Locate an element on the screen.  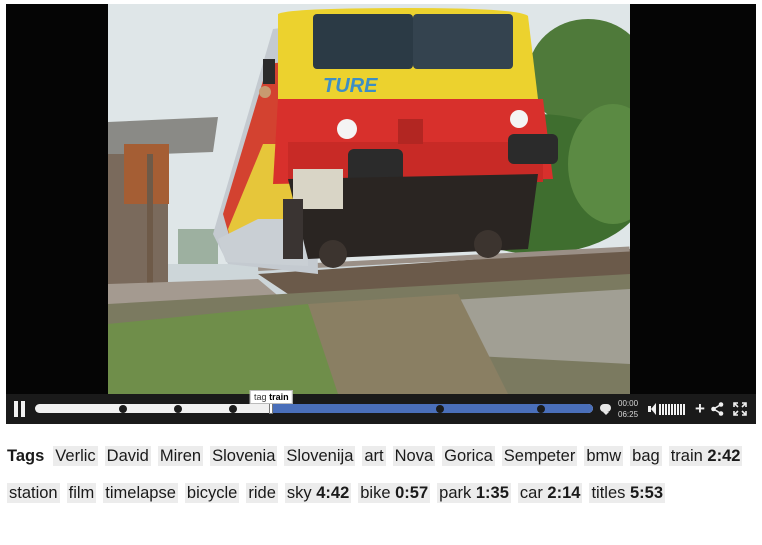
tag-item: David is located at coordinates (127, 456).